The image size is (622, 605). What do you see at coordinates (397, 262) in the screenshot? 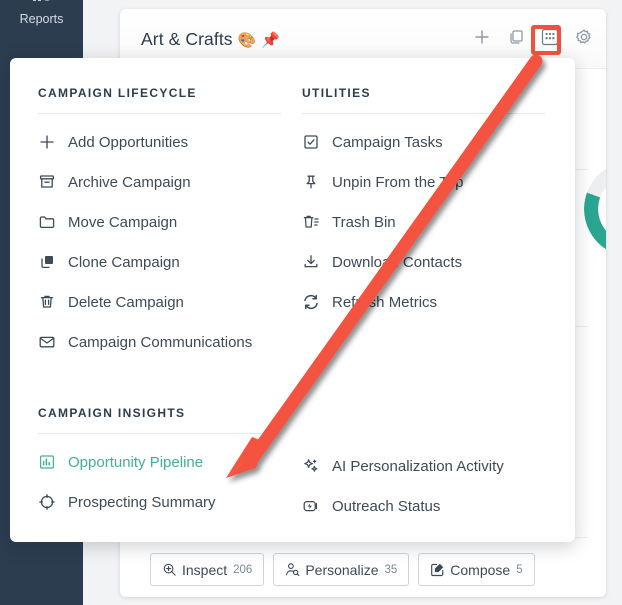
I see `menu-item-label: Download Contacts` at bounding box center [397, 262].